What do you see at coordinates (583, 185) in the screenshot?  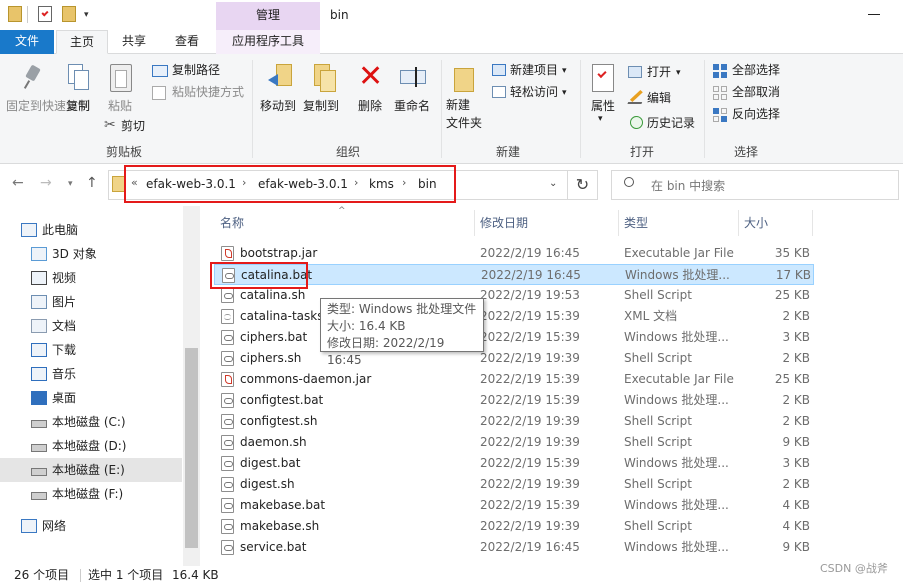 I see `refresh-icon: ↻` at bounding box center [583, 185].